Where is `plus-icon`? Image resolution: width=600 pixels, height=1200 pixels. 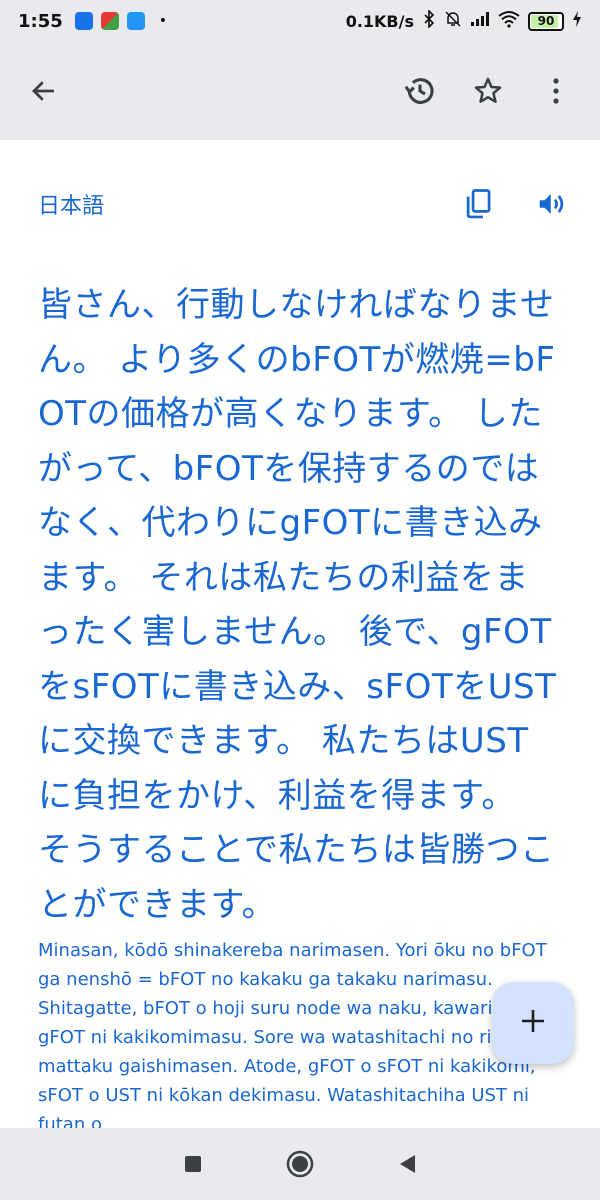
plus-icon is located at coordinates (533, 1023).